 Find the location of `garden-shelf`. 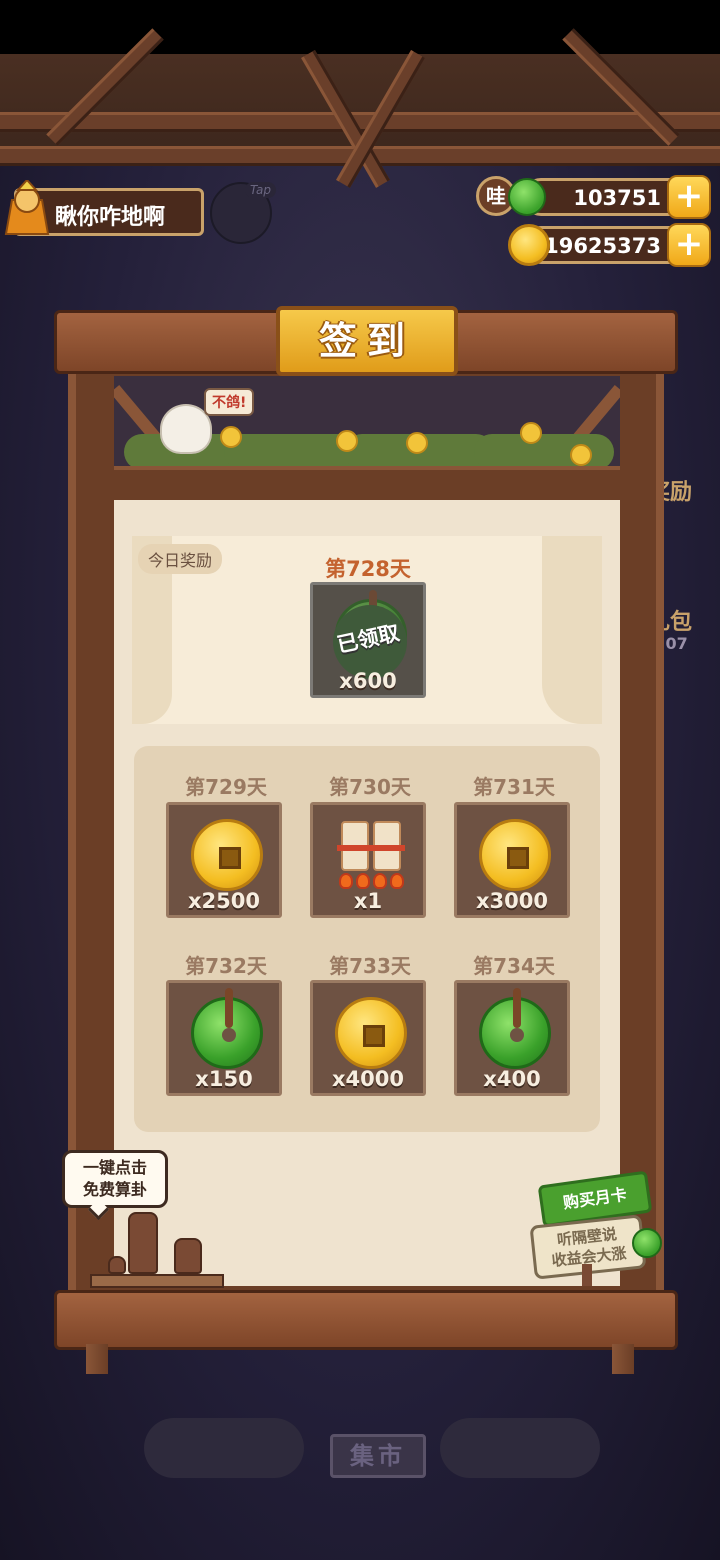

garden-shelf is located at coordinates (367, 483).